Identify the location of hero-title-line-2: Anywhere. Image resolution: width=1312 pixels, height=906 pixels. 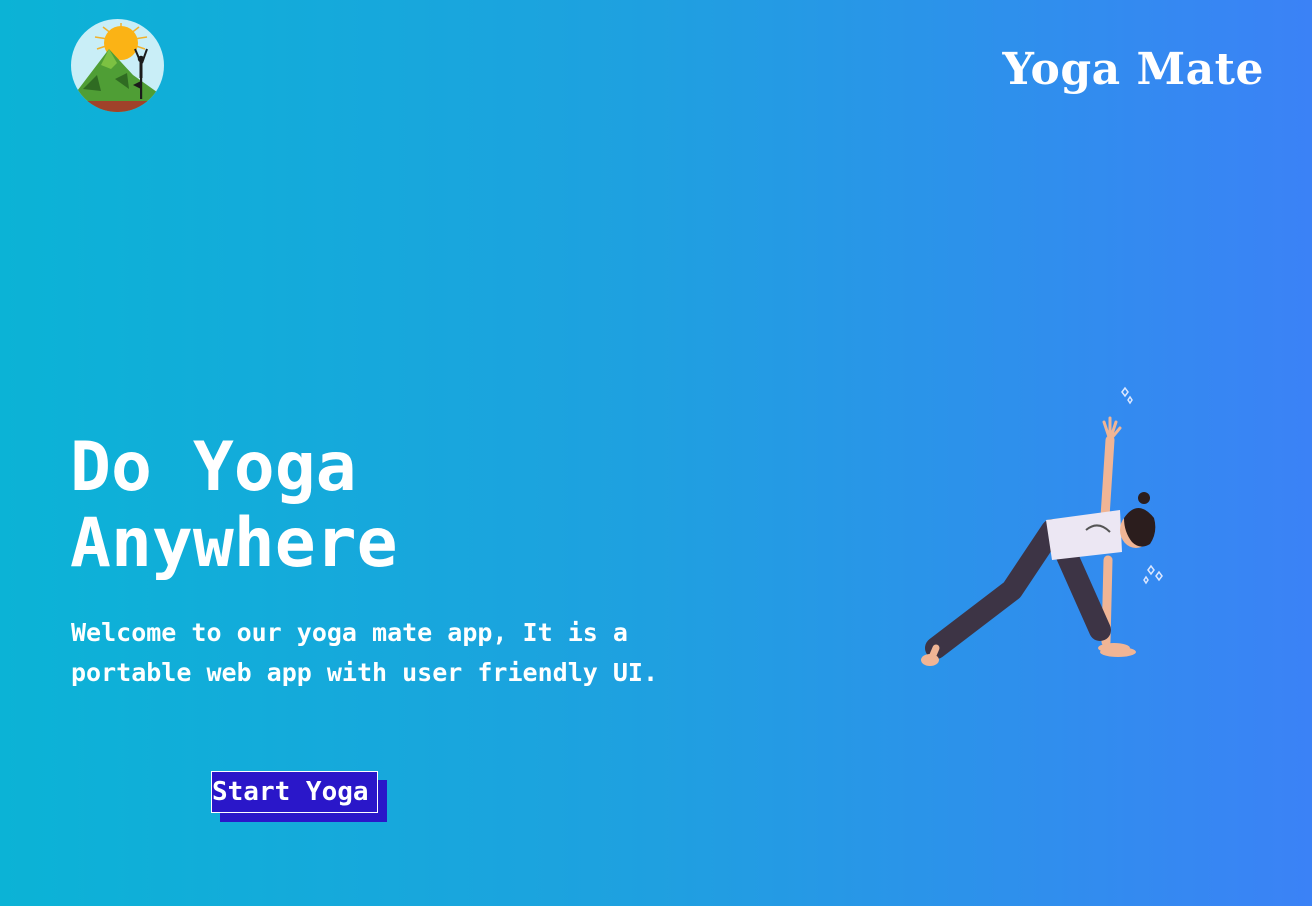
(234, 543).